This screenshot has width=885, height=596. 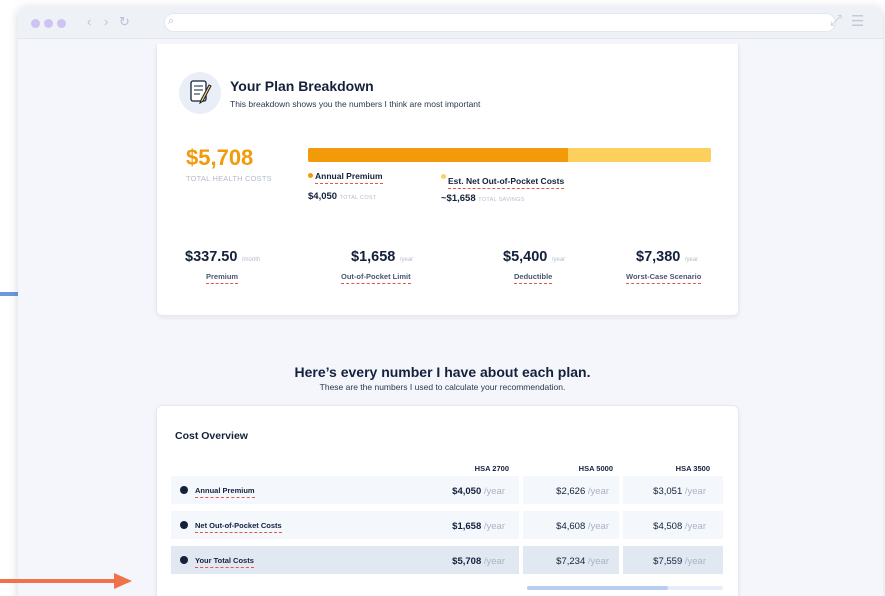 What do you see at coordinates (478, 491) in the screenshot?
I see `hsa-2700-value: $4,050 /year` at bounding box center [478, 491].